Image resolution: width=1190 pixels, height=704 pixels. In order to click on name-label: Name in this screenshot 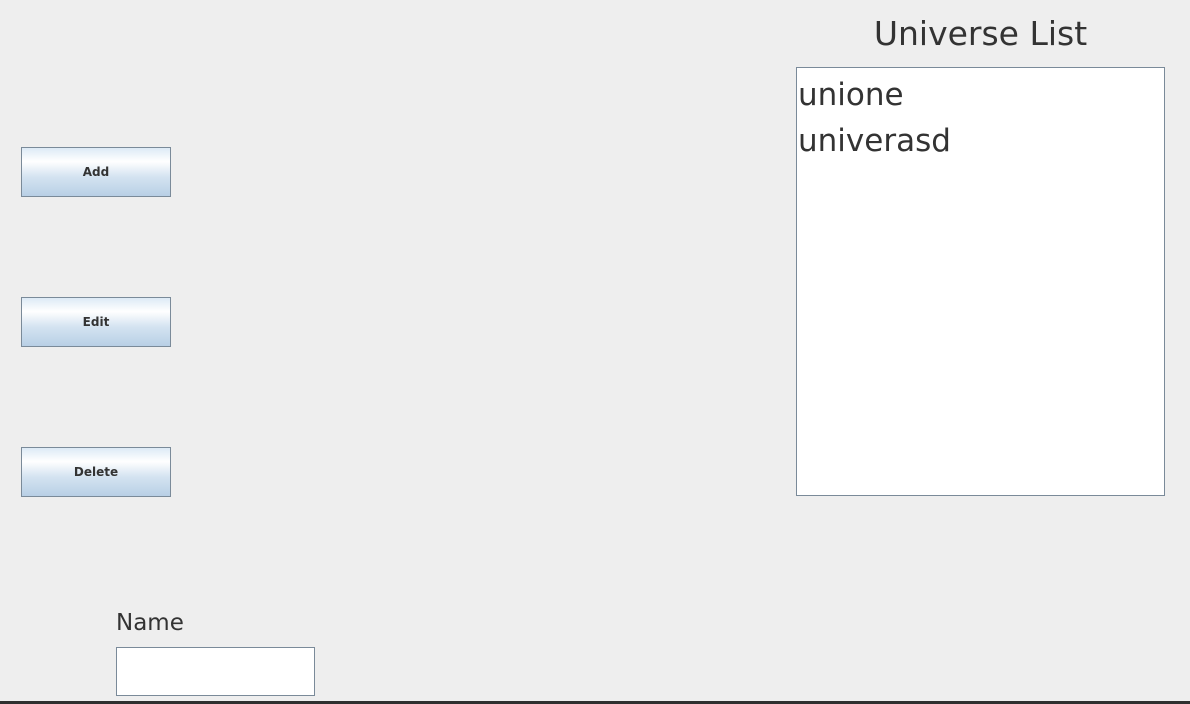, I will do `click(150, 623)`.